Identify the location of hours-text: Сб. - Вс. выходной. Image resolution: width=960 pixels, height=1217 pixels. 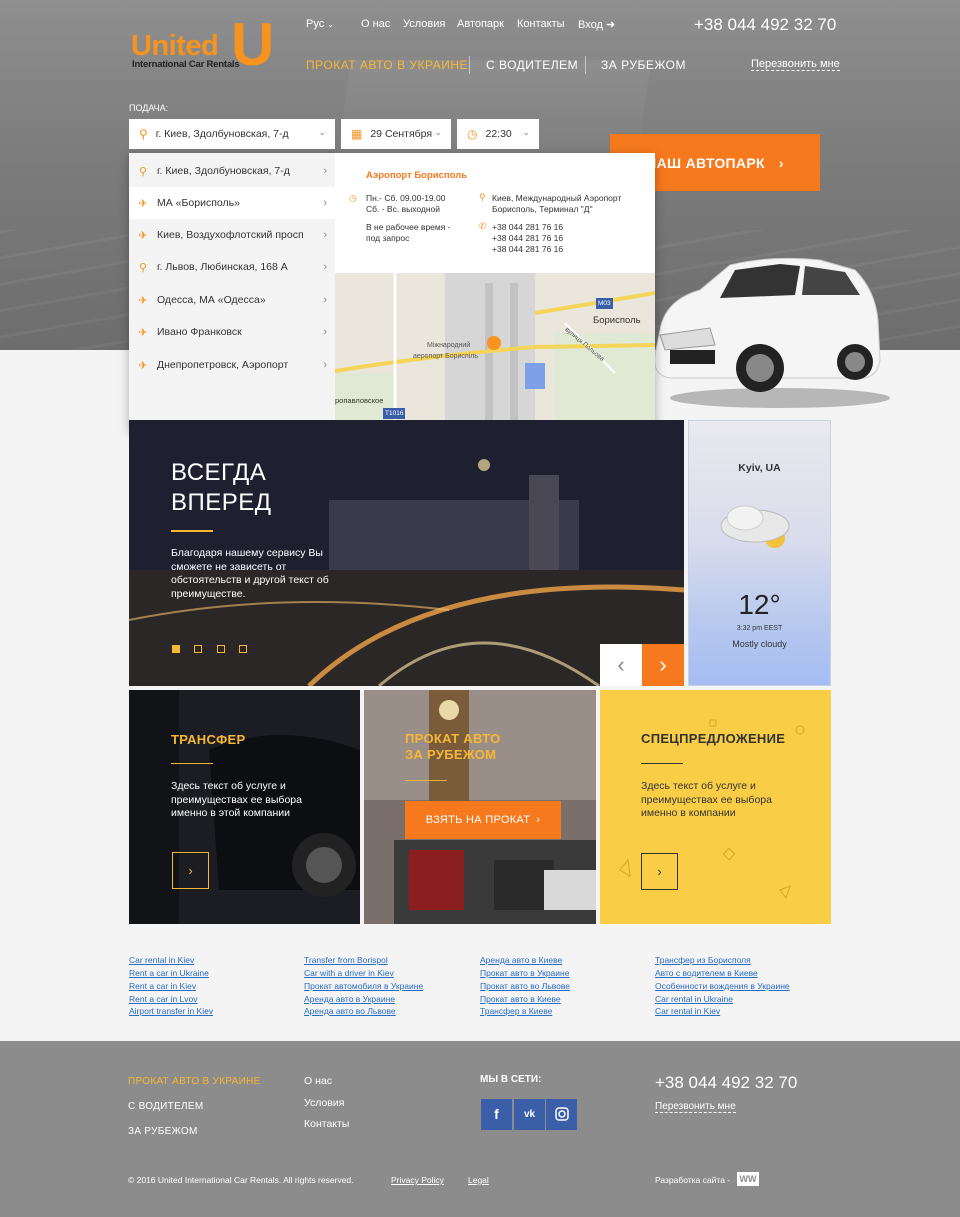
(403, 209).